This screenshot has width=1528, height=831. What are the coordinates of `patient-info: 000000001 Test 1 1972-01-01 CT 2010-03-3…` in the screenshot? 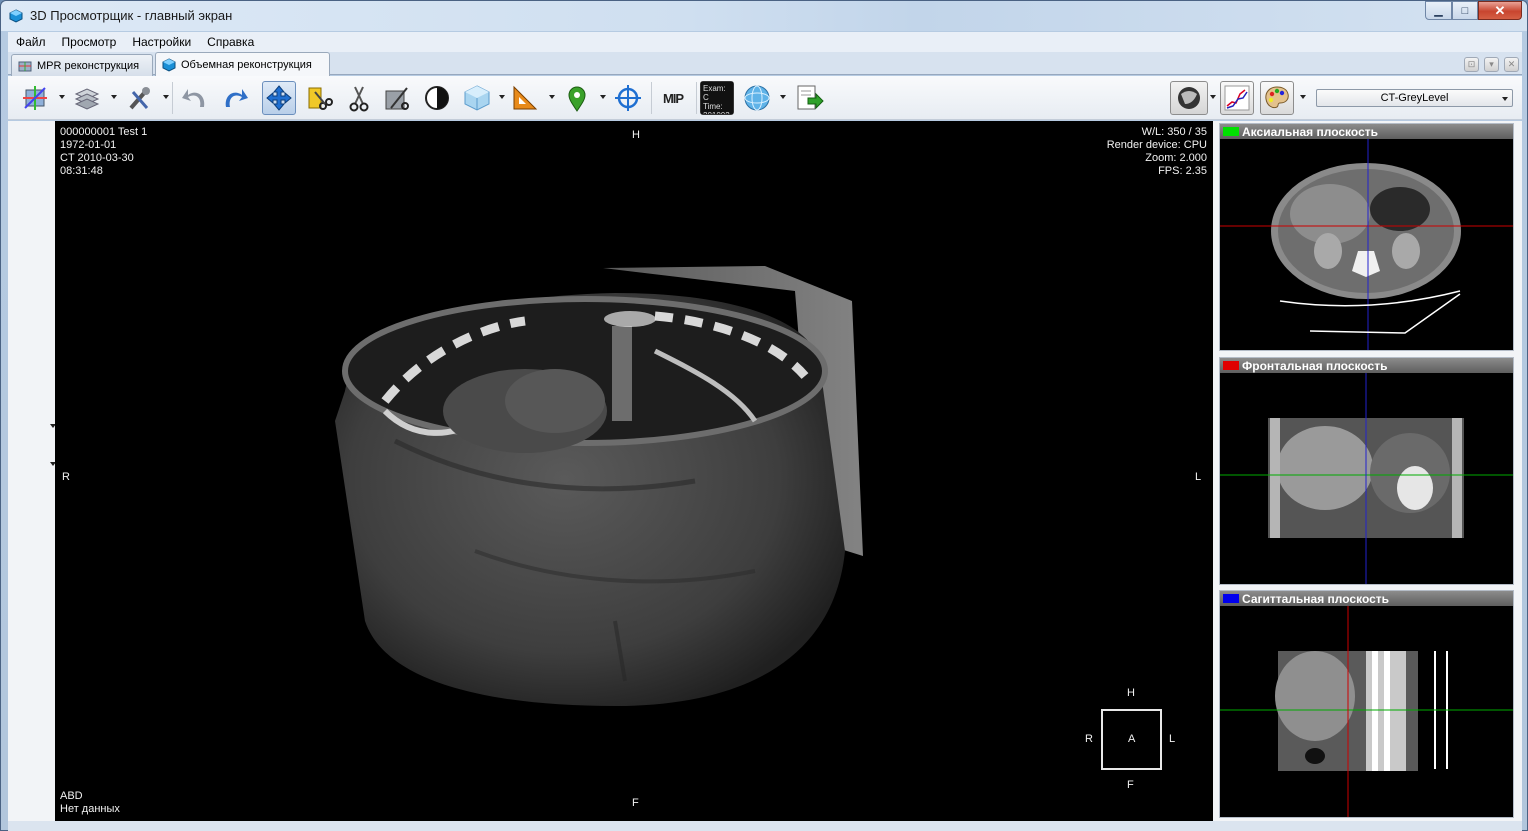 It's located at (103, 152).